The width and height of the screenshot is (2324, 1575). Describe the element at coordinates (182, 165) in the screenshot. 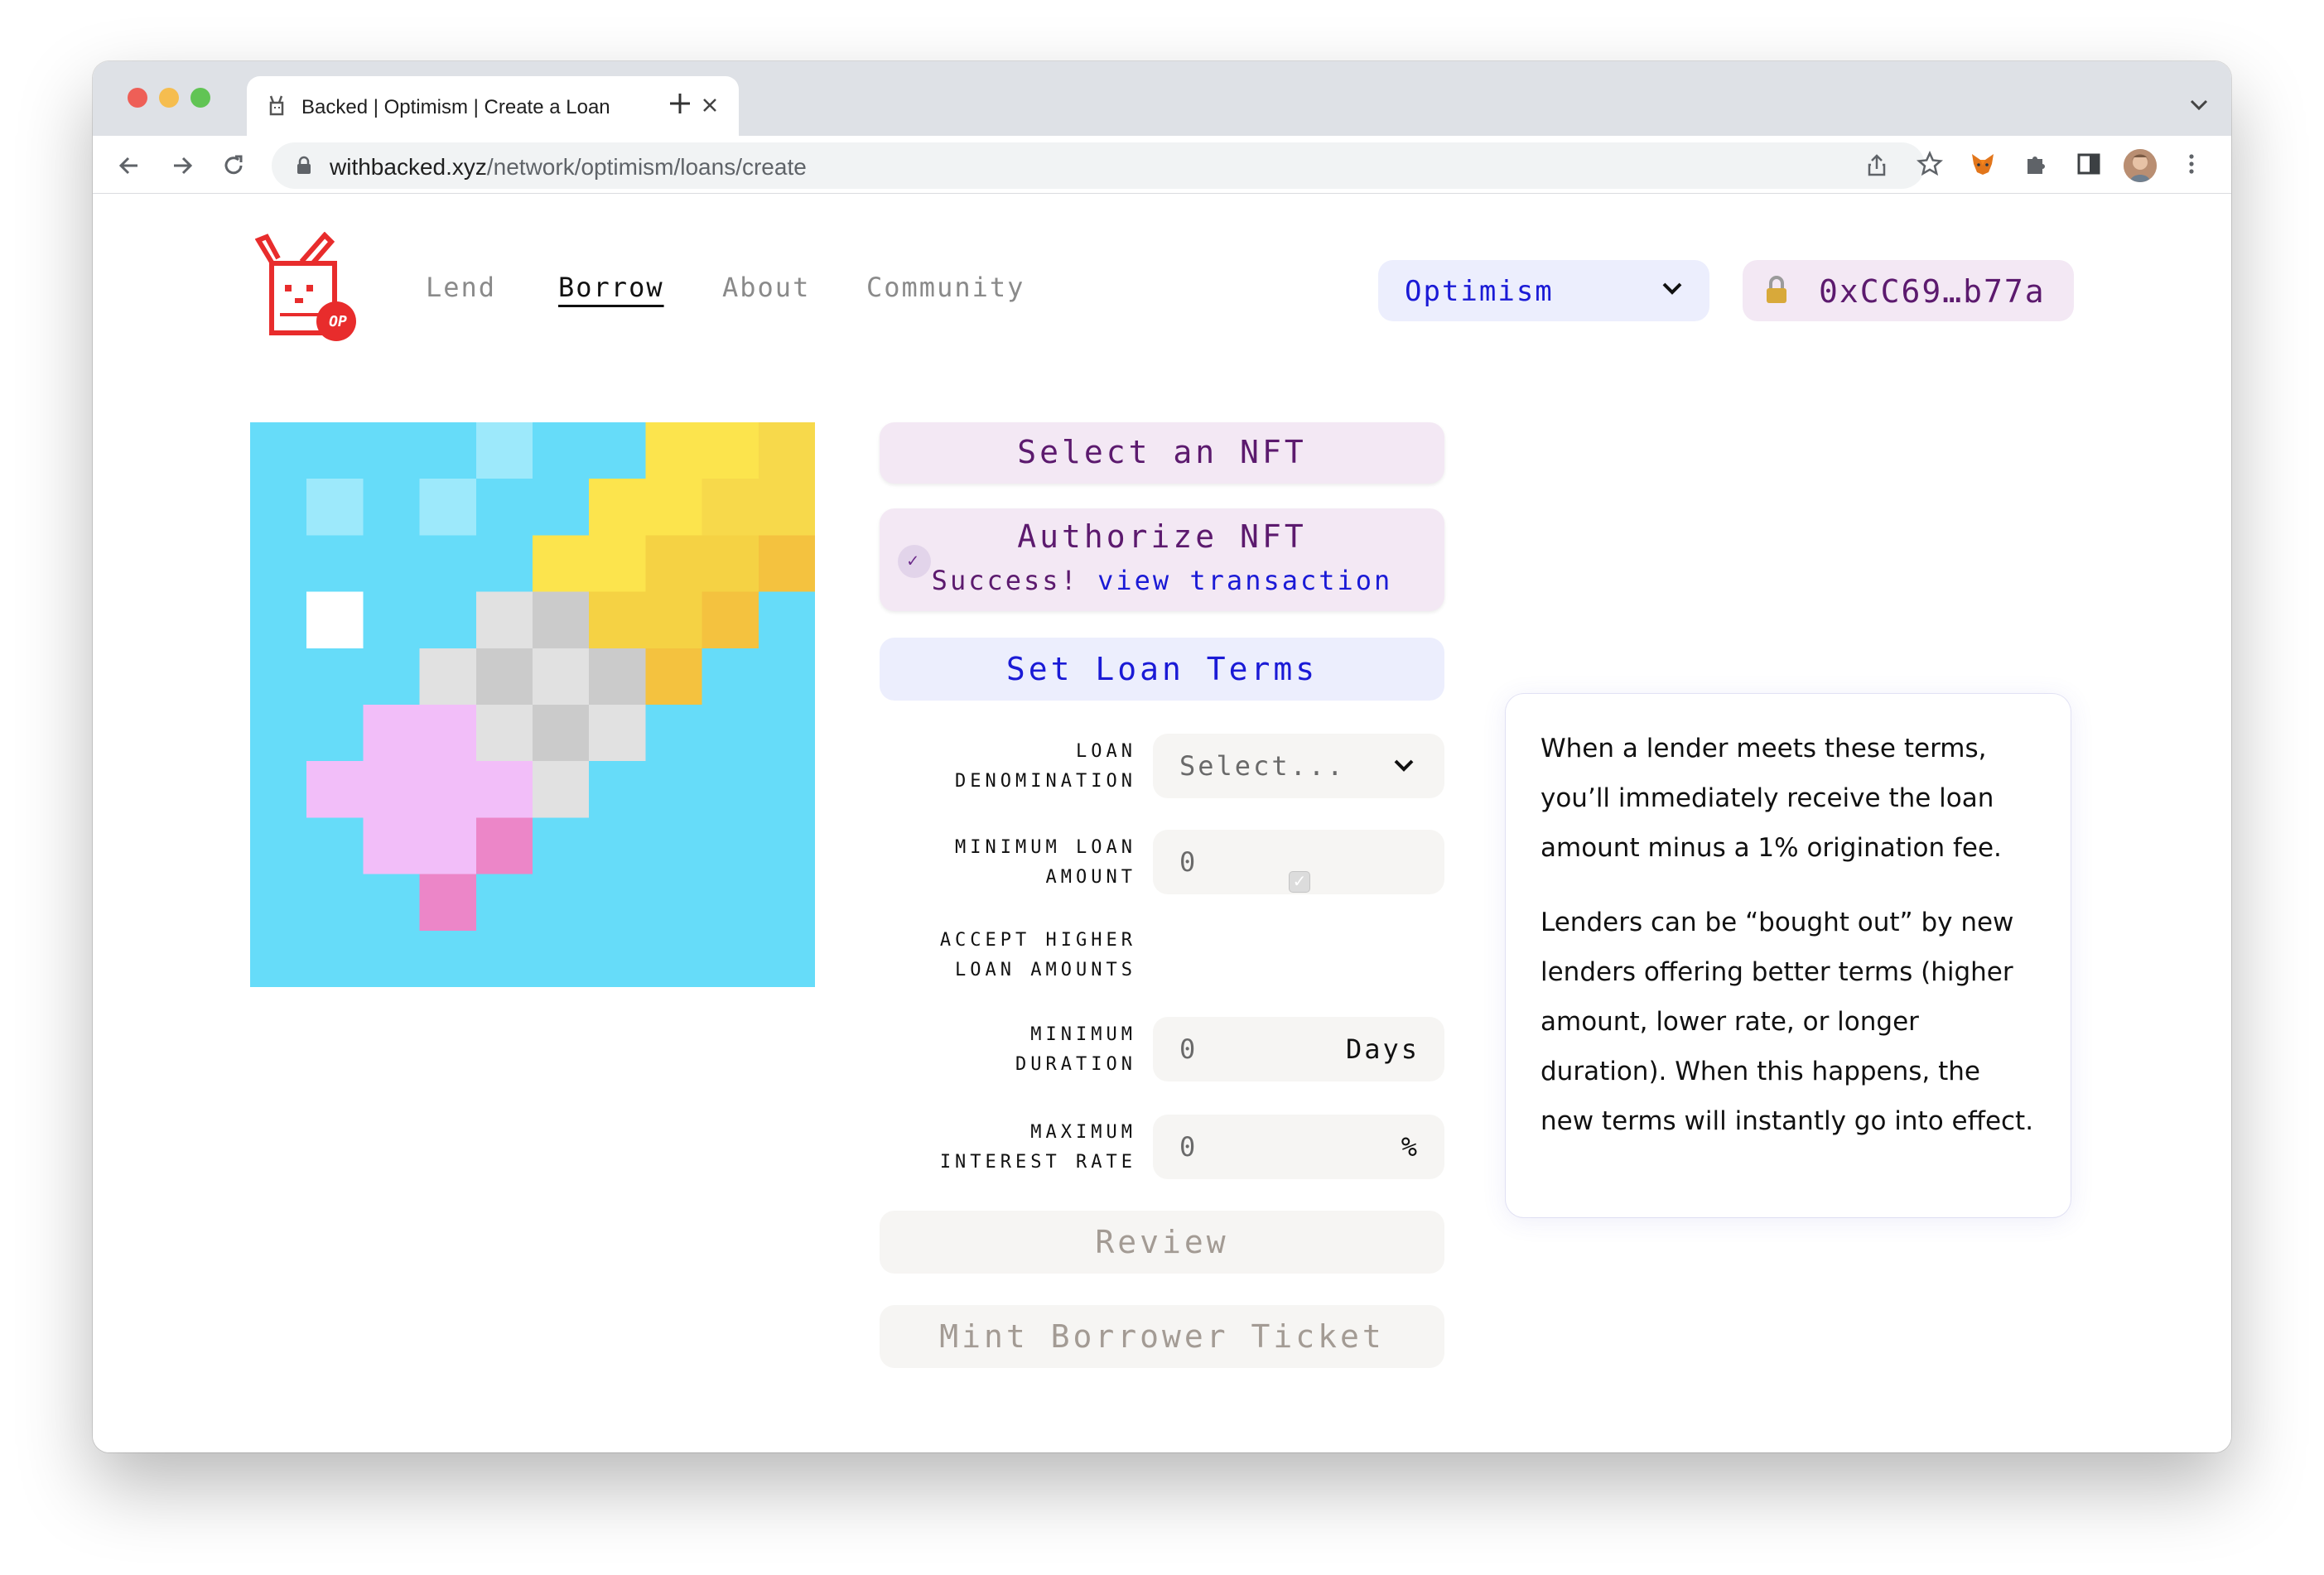

I see `forward-arrow-icon` at that location.